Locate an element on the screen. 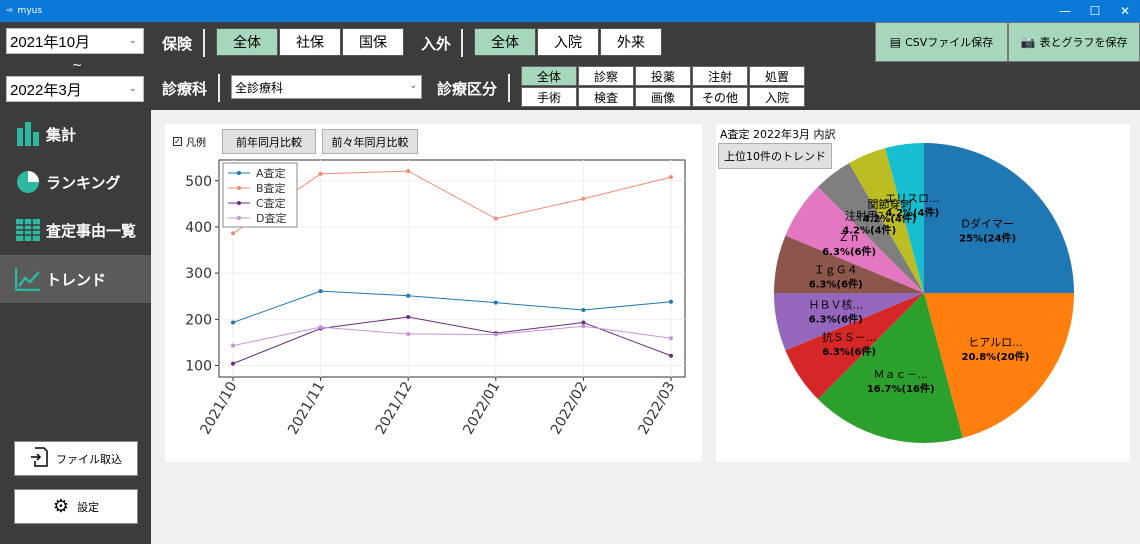 This screenshot has width=1140, height=544. nav-item-summary: 集計 is located at coordinates (75, 134).